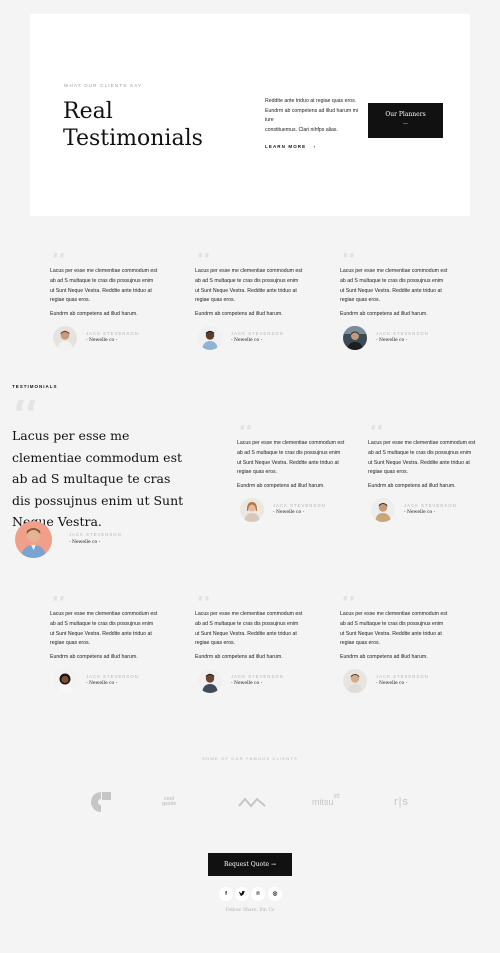 This screenshot has width=500, height=953. What do you see at coordinates (315, 146) in the screenshot?
I see `arrow-right-icon: ›` at bounding box center [315, 146].